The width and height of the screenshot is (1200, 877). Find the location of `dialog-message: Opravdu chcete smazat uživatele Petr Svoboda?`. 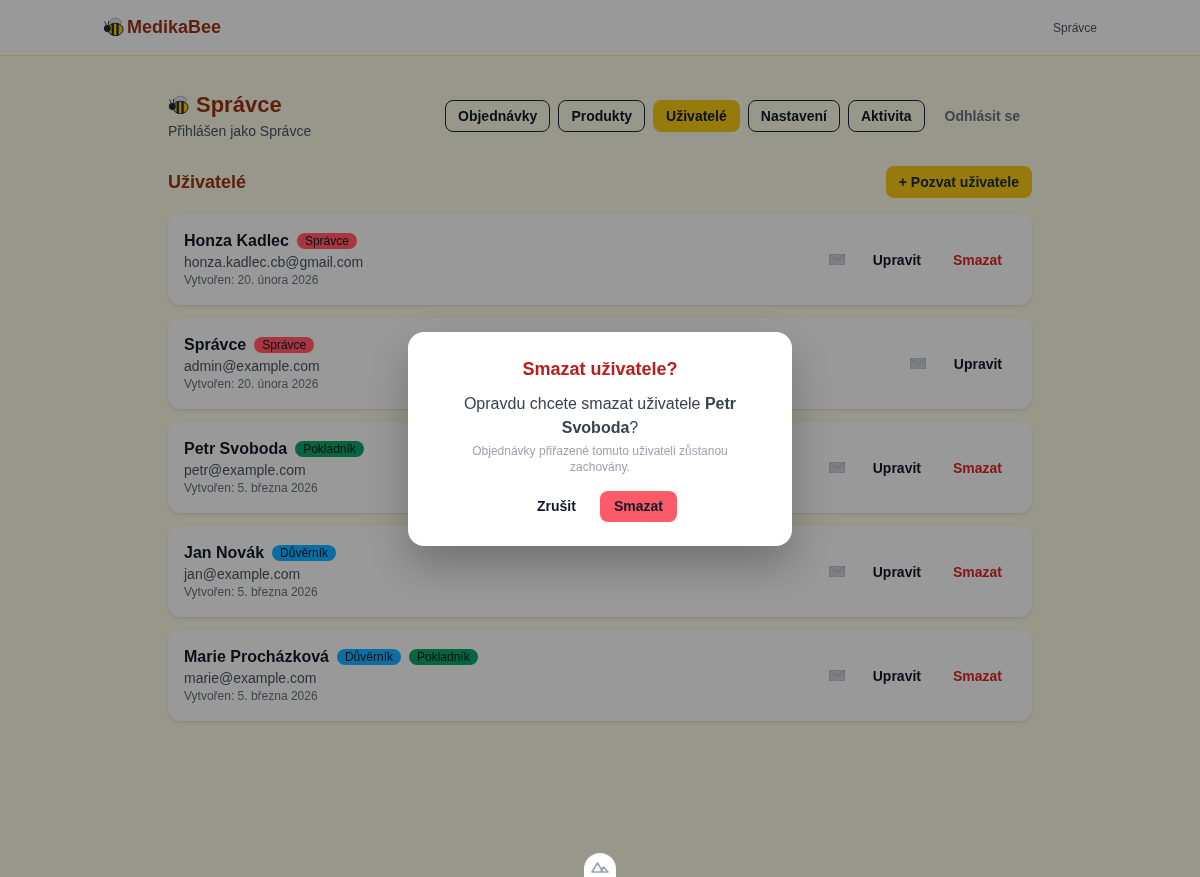

dialog-message: Opravdu chcete smazat uživatele Petr Svoboda? is located at coordinates (600, 415).